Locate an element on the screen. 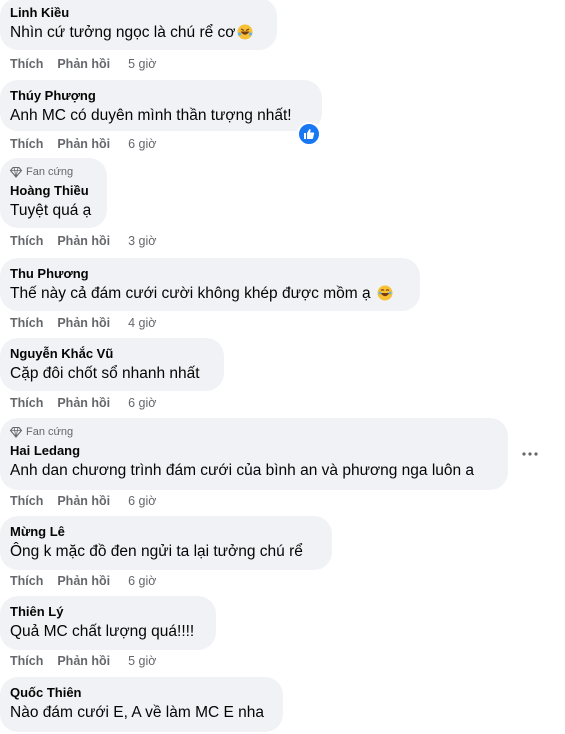  comment-author: Hai Ledang is located at coordinates (253, 450).